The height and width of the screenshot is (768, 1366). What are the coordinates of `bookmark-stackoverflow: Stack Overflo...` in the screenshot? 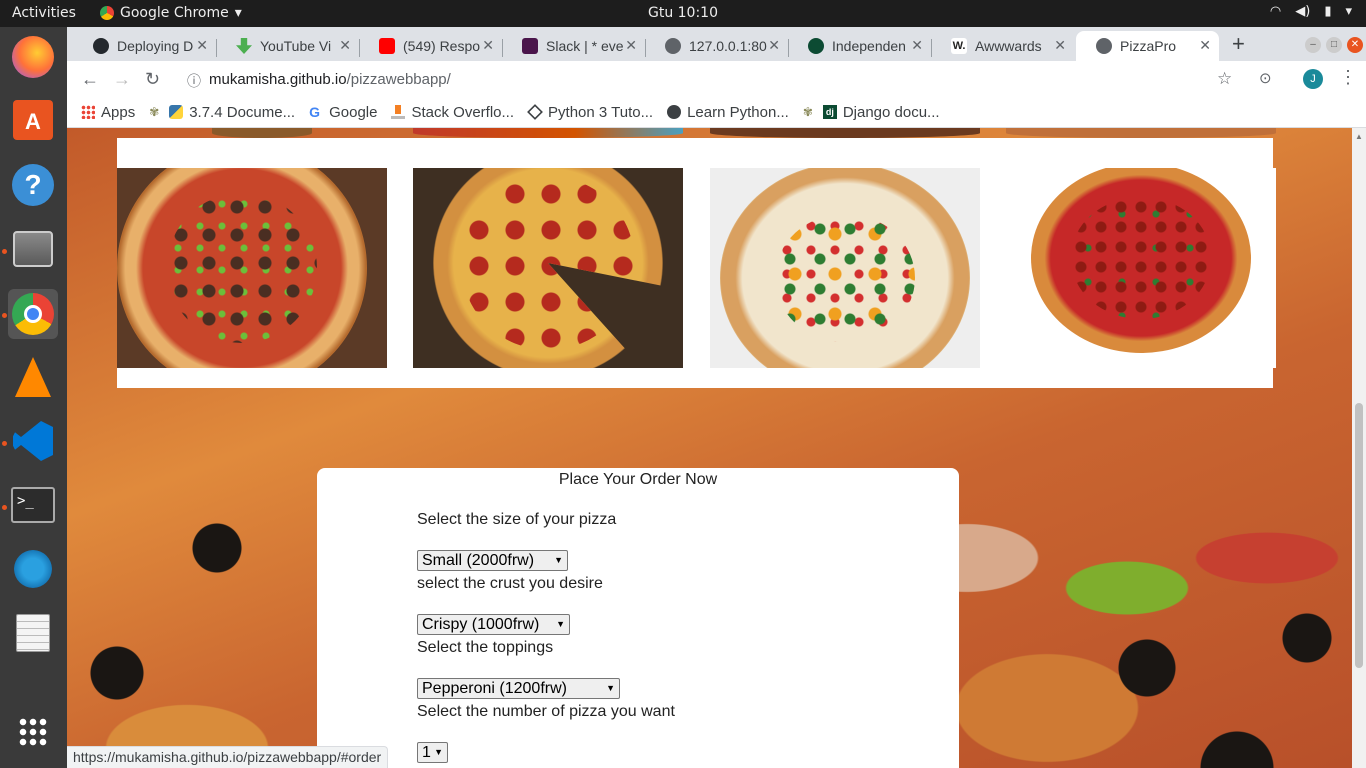 It's located at (452, 112).